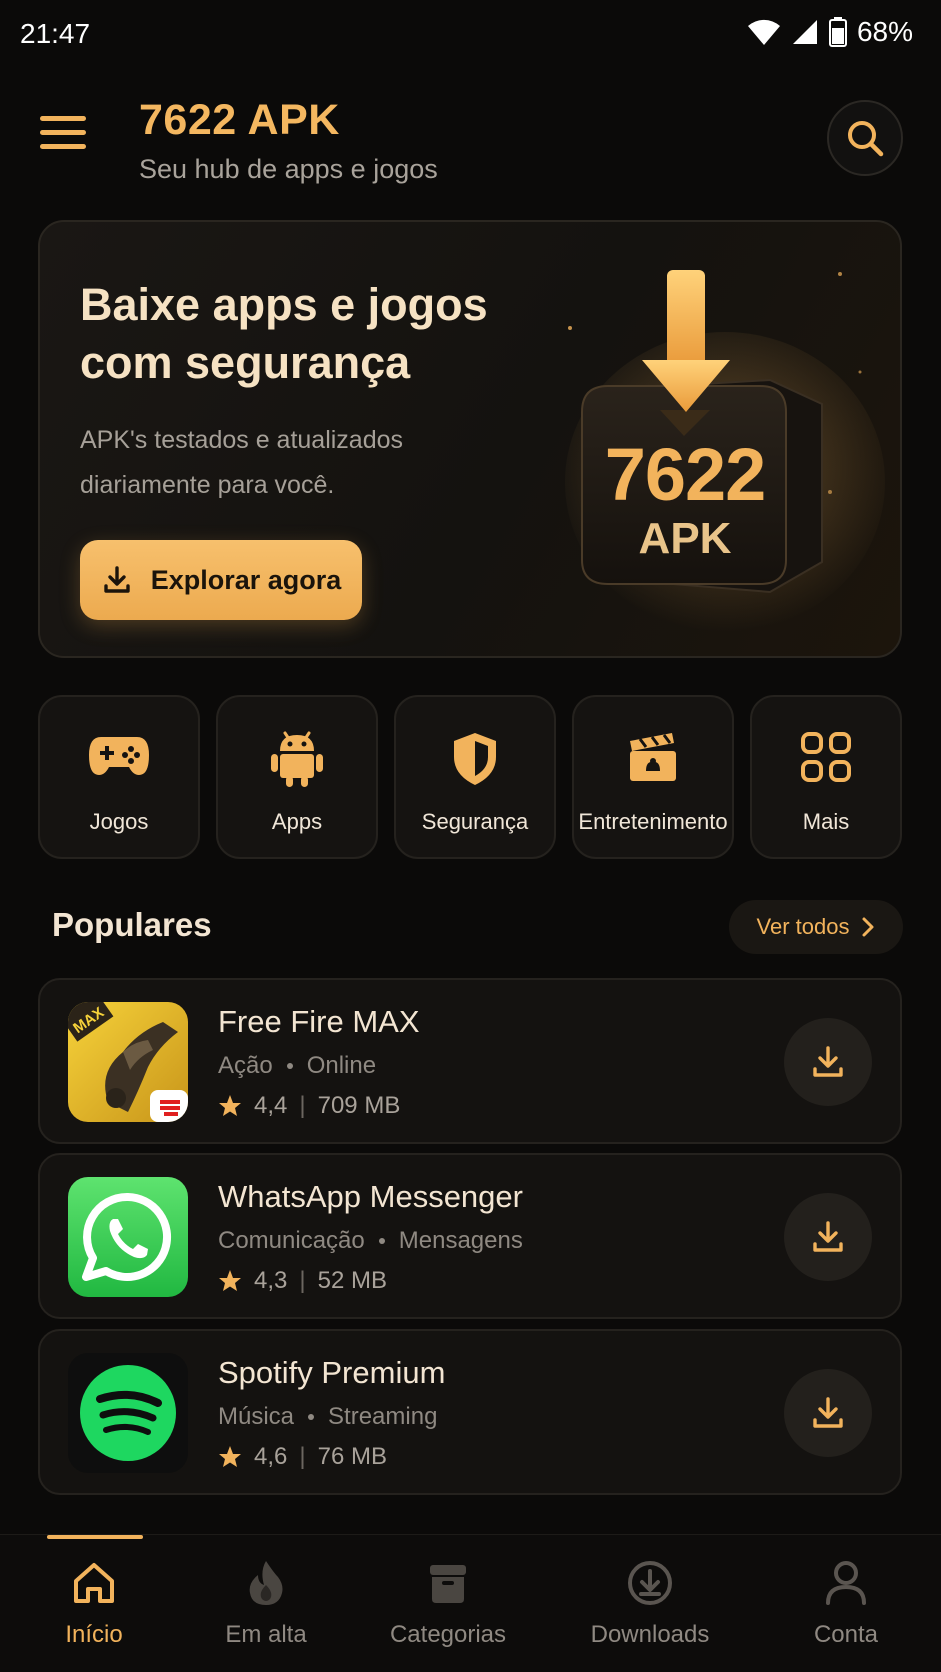  I want to click on download-circle-icon, so click(650, 1583).